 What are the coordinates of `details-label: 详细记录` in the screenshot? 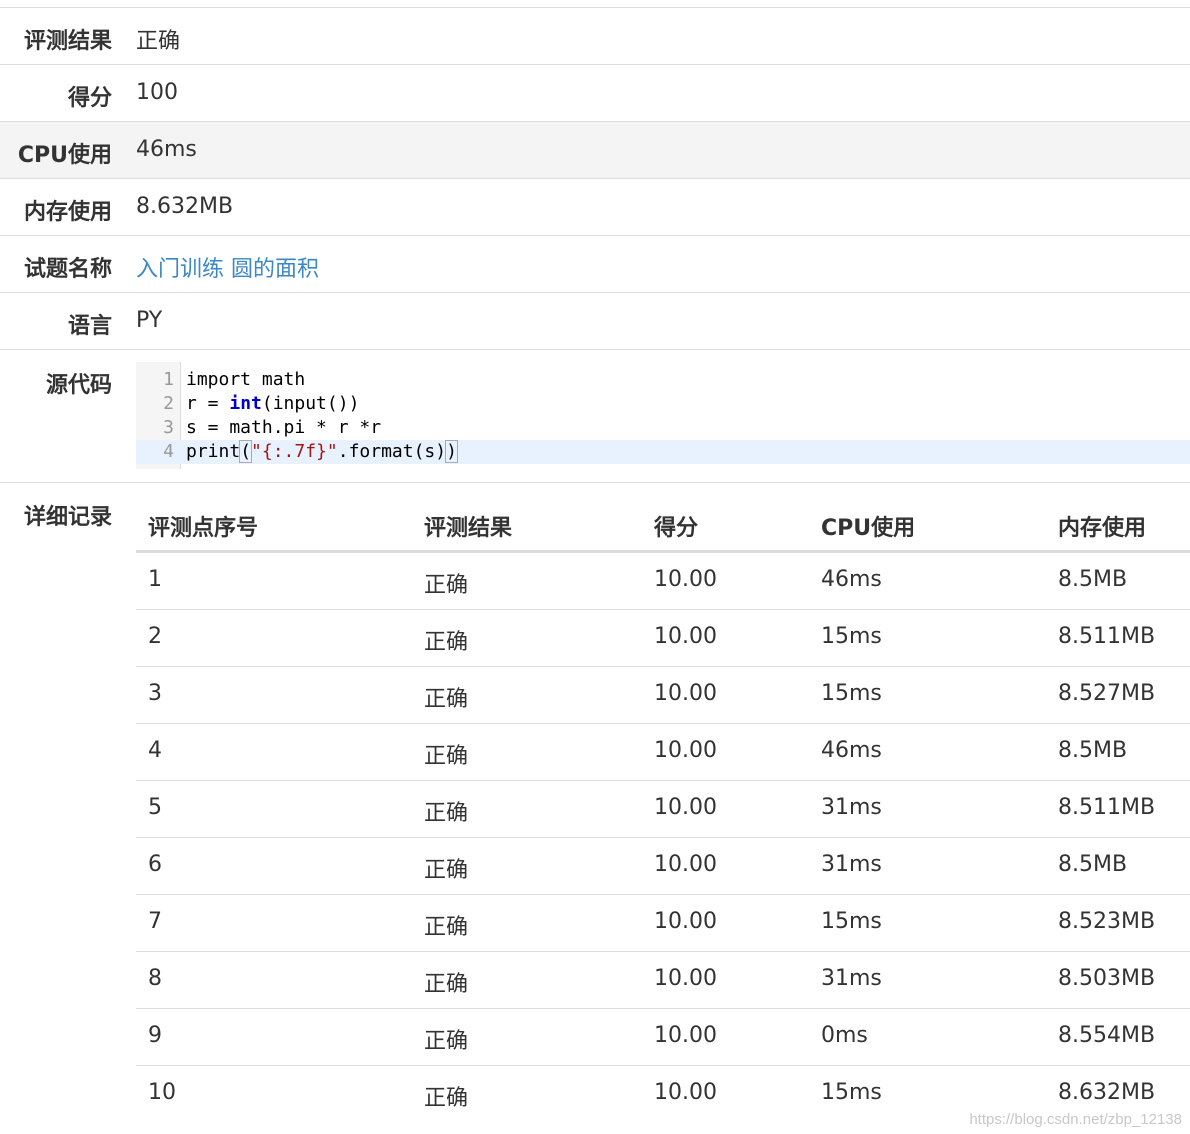 It's located at (67, 517).